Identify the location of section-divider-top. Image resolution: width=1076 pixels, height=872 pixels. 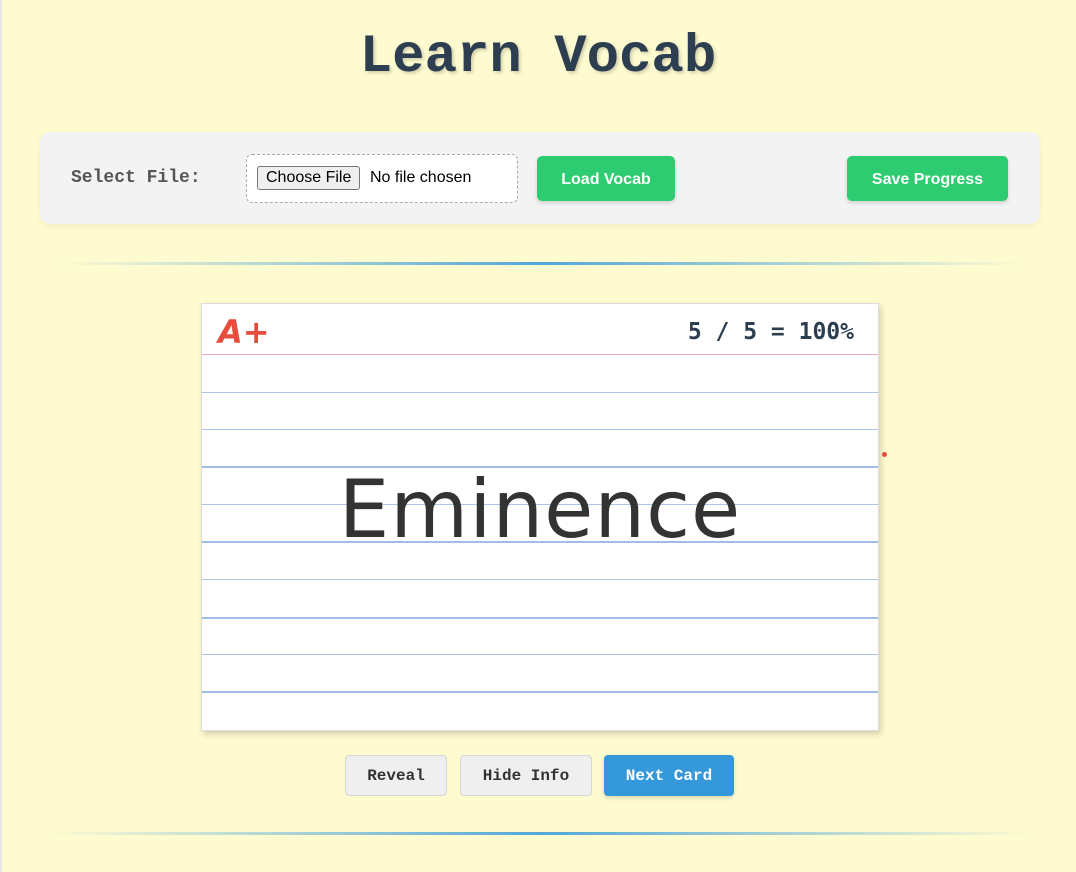
(541, 263).